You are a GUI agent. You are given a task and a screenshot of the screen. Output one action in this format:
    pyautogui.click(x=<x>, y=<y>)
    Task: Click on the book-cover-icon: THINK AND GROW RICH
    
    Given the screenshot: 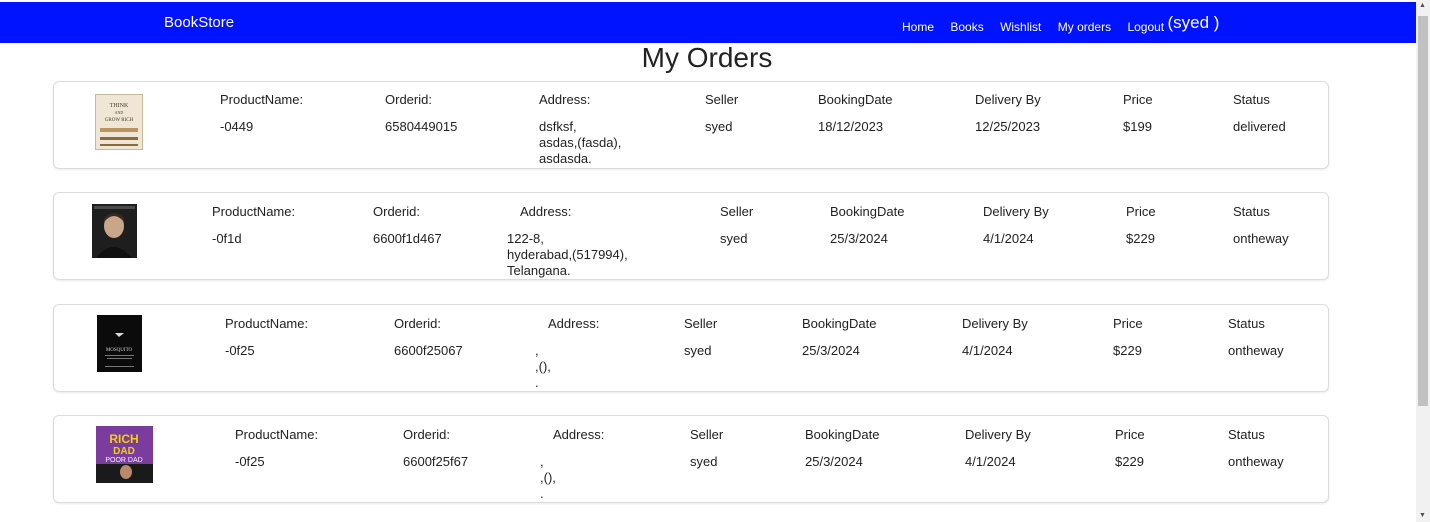 What is the action you would take?
    pyautogui.click(x=119, y=122)
    